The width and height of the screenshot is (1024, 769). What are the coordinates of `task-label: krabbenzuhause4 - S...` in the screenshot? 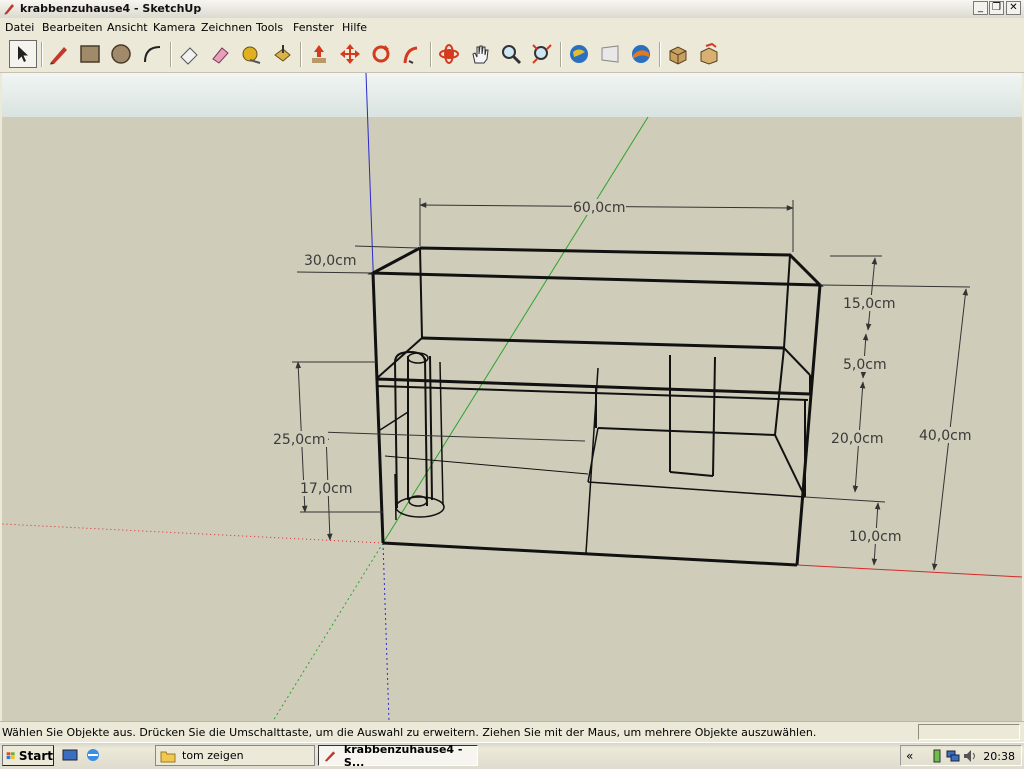 It's located at (403, 755).